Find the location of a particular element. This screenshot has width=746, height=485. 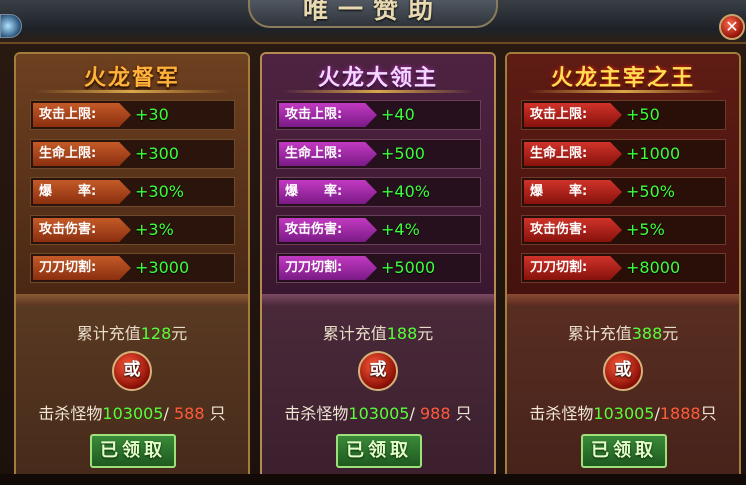

stat-value: +50 is located at coordinates (643, 114).